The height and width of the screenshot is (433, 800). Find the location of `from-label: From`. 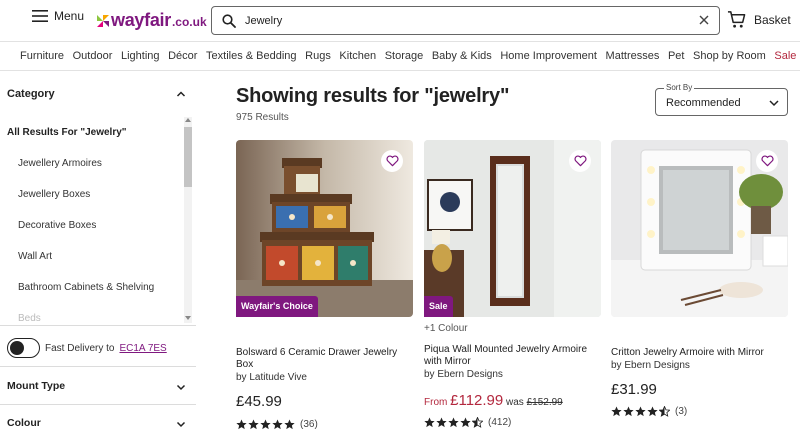

from-label: From is located at coordinates (436, 402).